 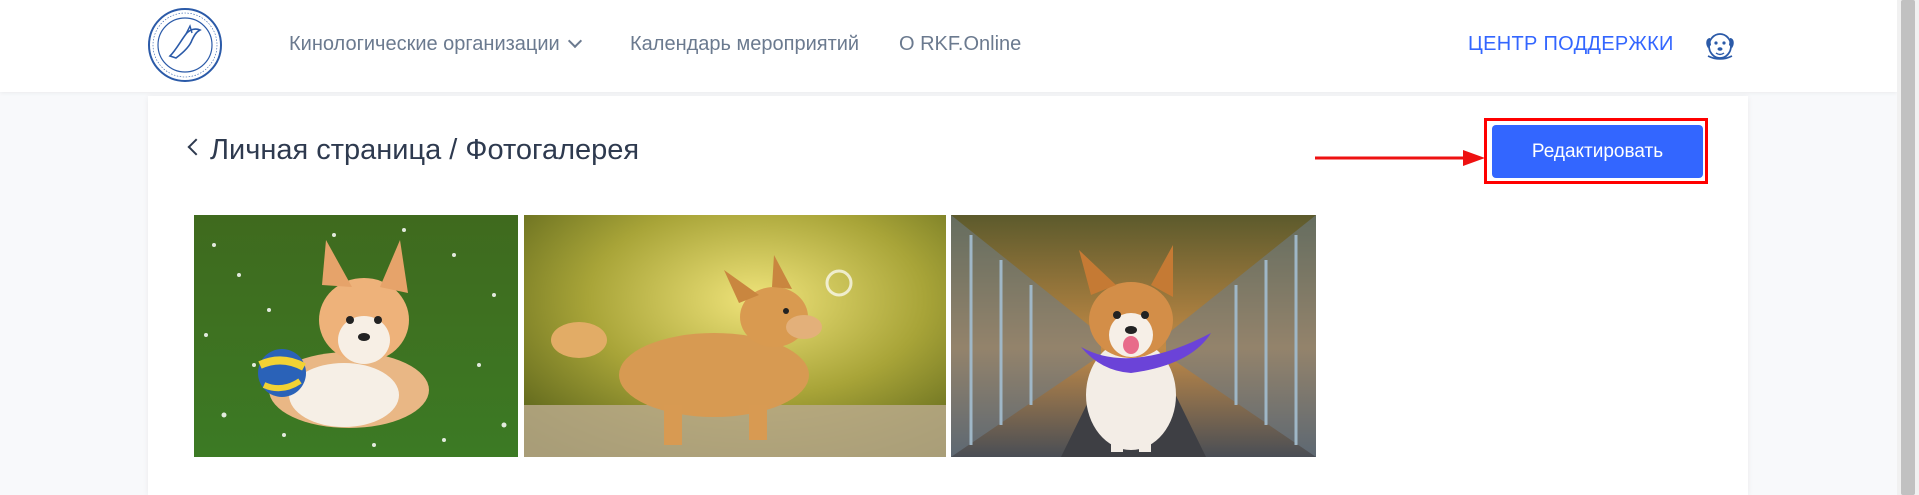 I want to click on chevron-down-icon, so click(x=574, y=41).